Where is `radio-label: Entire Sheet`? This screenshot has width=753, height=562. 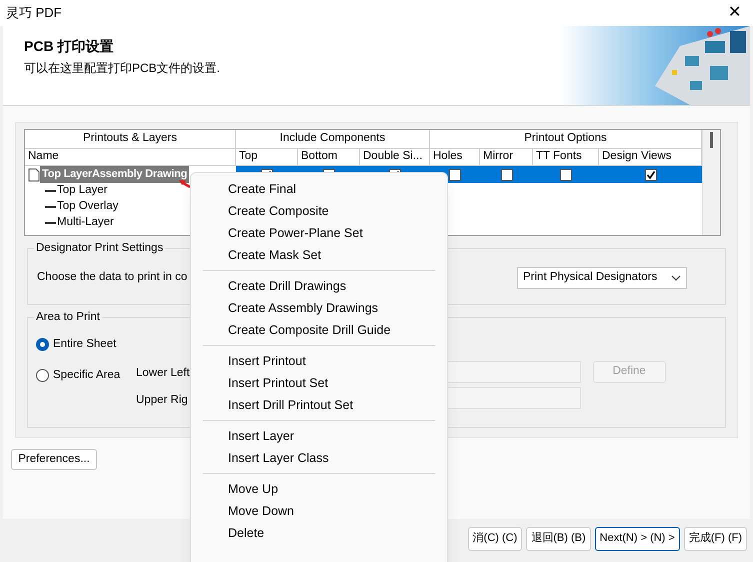
radio-label: Entire Sheet is located at coordinates (84, 345).